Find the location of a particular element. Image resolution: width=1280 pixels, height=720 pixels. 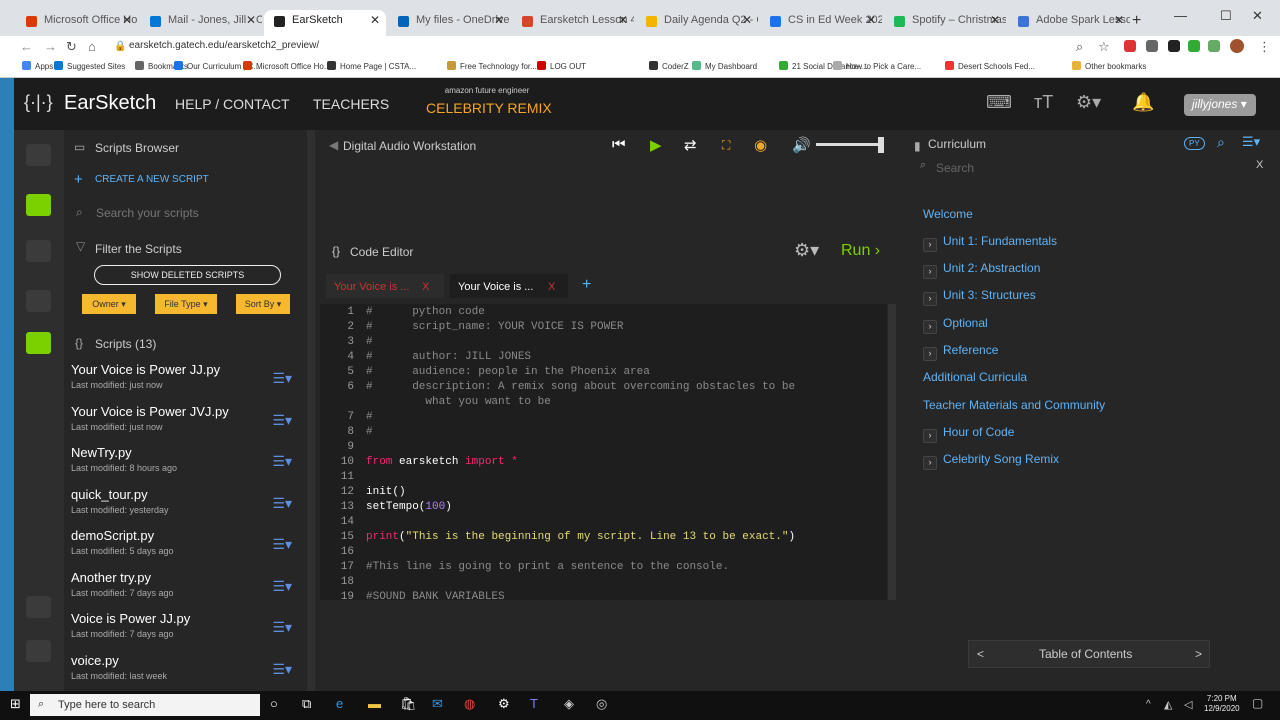

nav-help: HELP / CONTACT is located at coordinates (232, 104).